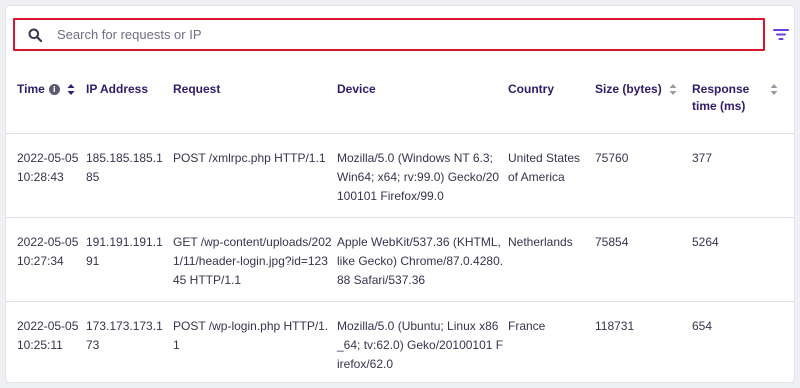 Image resolution: width=800 pixels, height=388 pixels. I want to click on cell-request-text: POST /wp-login.php HTTP/1.1, so click(251, 335).